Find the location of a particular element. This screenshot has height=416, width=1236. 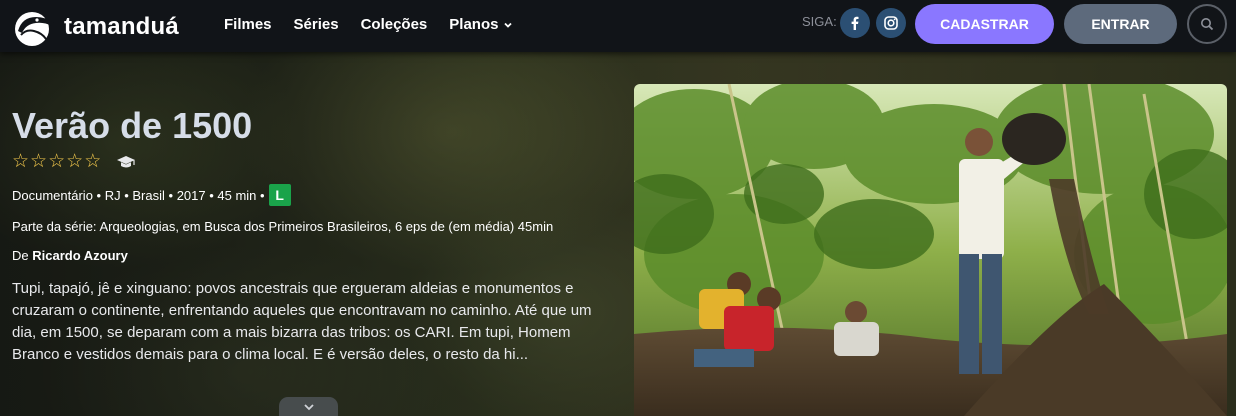

facebook-link is located at coordinates (855, 23).